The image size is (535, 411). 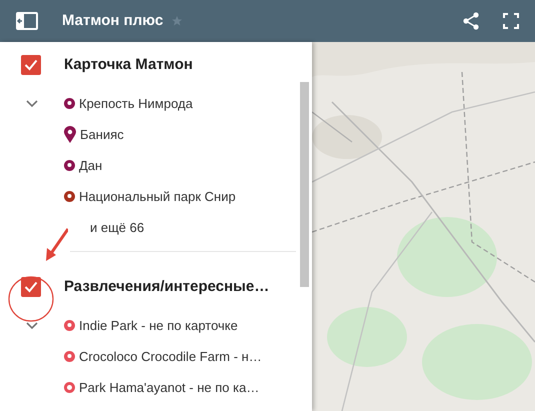 I want to click on fullscreen-icon, so click(x=511, y=21).